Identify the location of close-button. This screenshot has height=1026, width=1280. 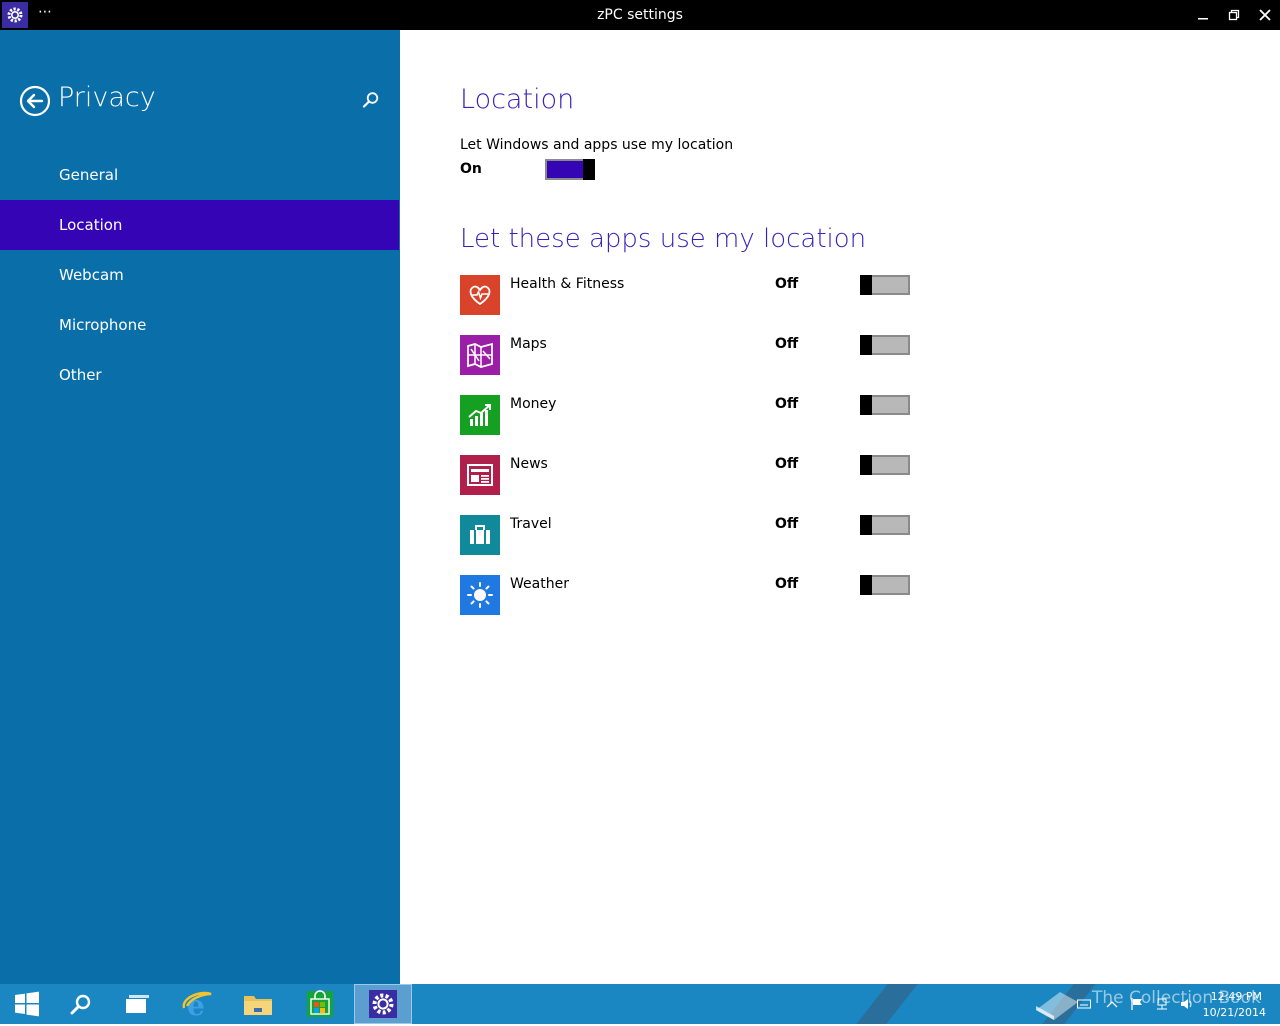
(1265, 15).